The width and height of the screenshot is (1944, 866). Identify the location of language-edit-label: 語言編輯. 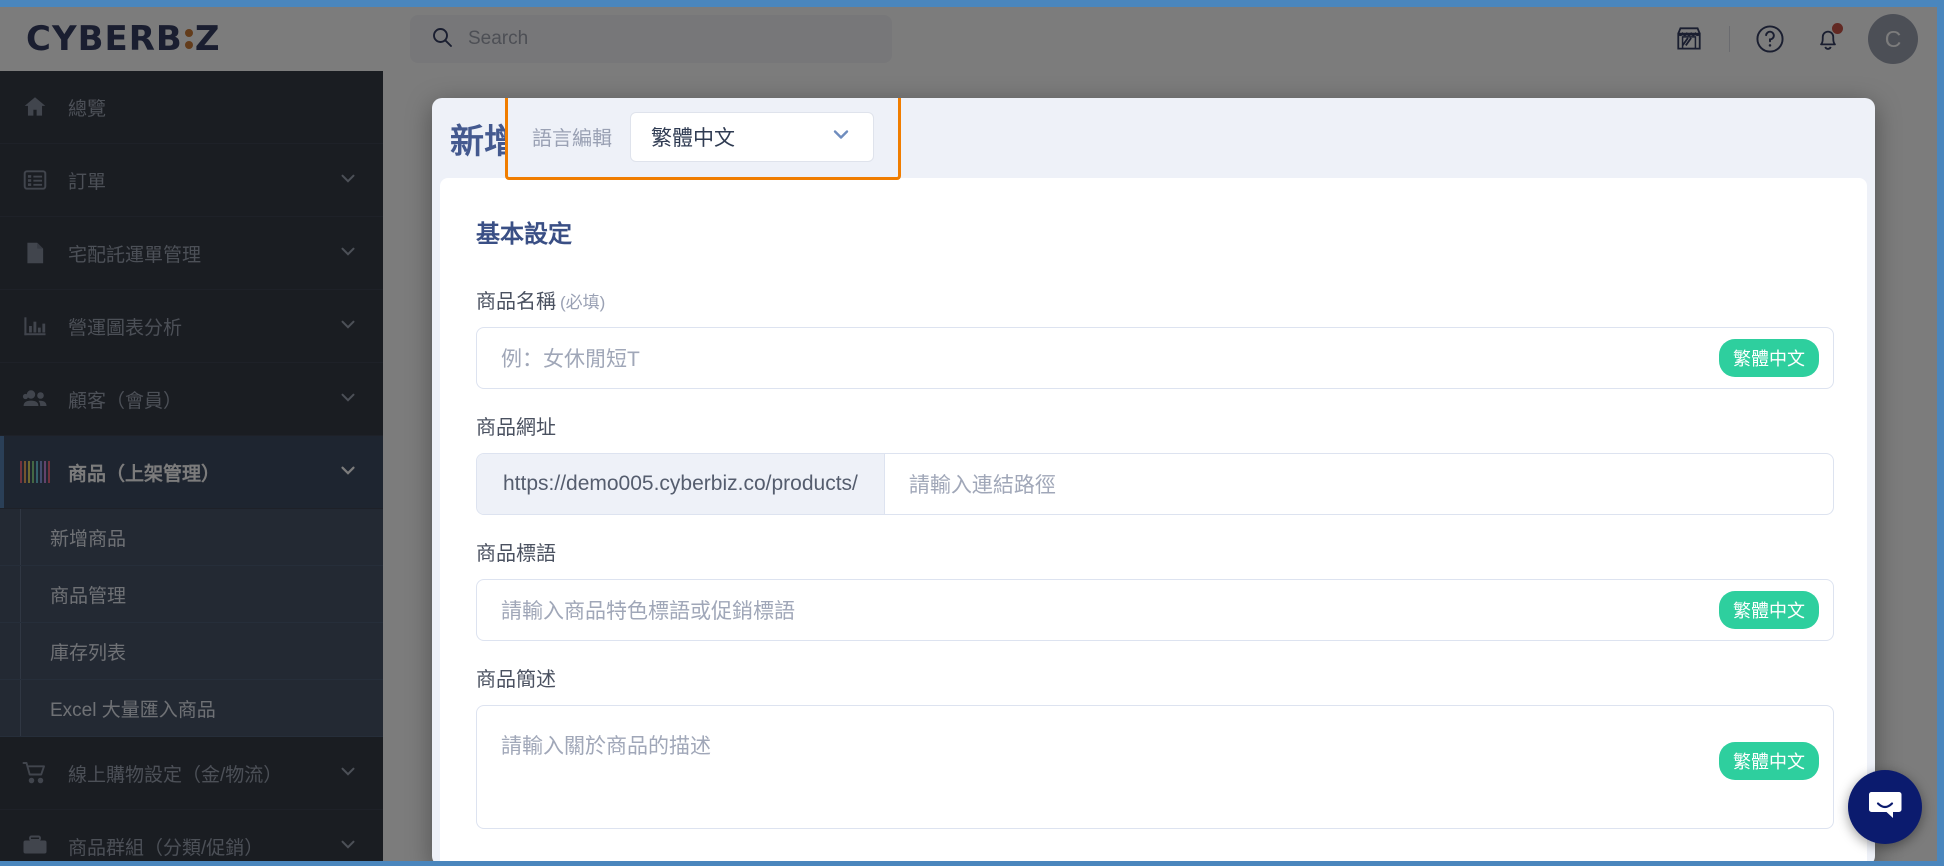
(572, 139).